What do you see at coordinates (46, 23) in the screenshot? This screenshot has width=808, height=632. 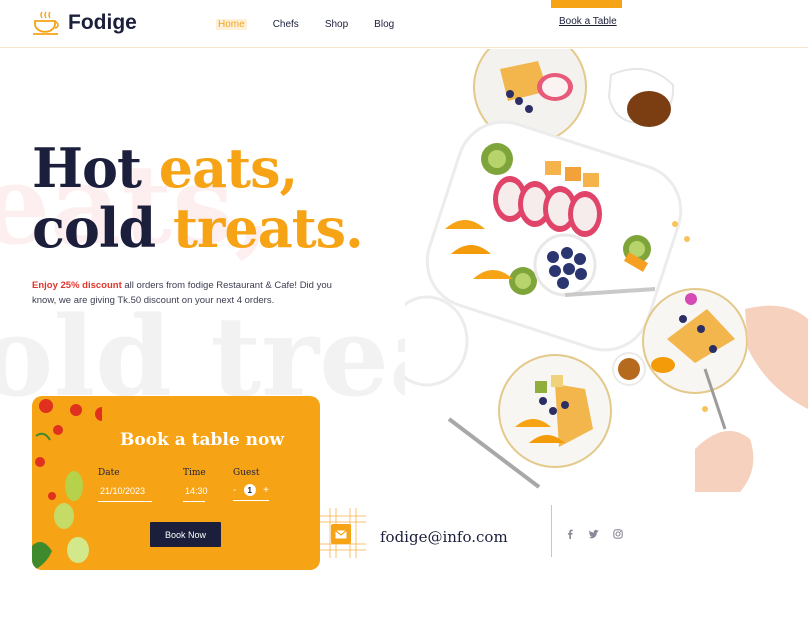 I see `coffee-cup-icon` at bounding box center [46, 23].